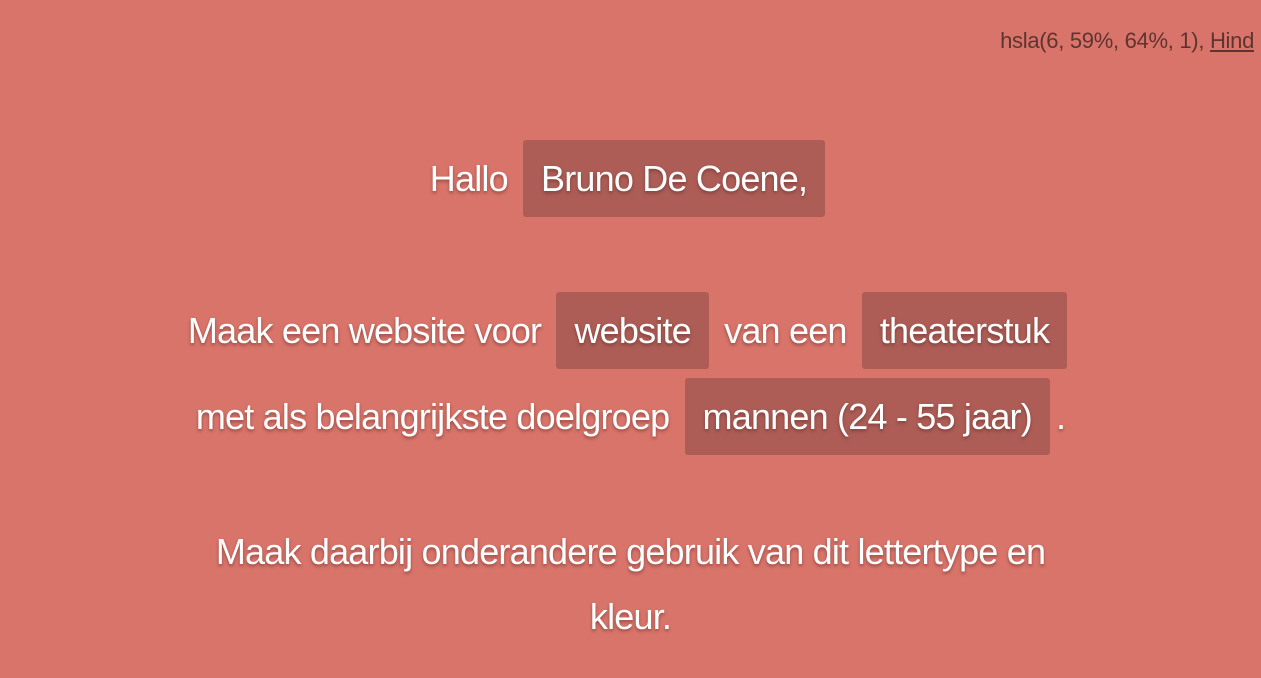 The height and width of the screenshot is (678, 1261). What do you see at coordinates (867, 416) in the screenshot?
I see `audience-chip: mannen (24 - 55 jaar)` at bounding box center [867, 416].